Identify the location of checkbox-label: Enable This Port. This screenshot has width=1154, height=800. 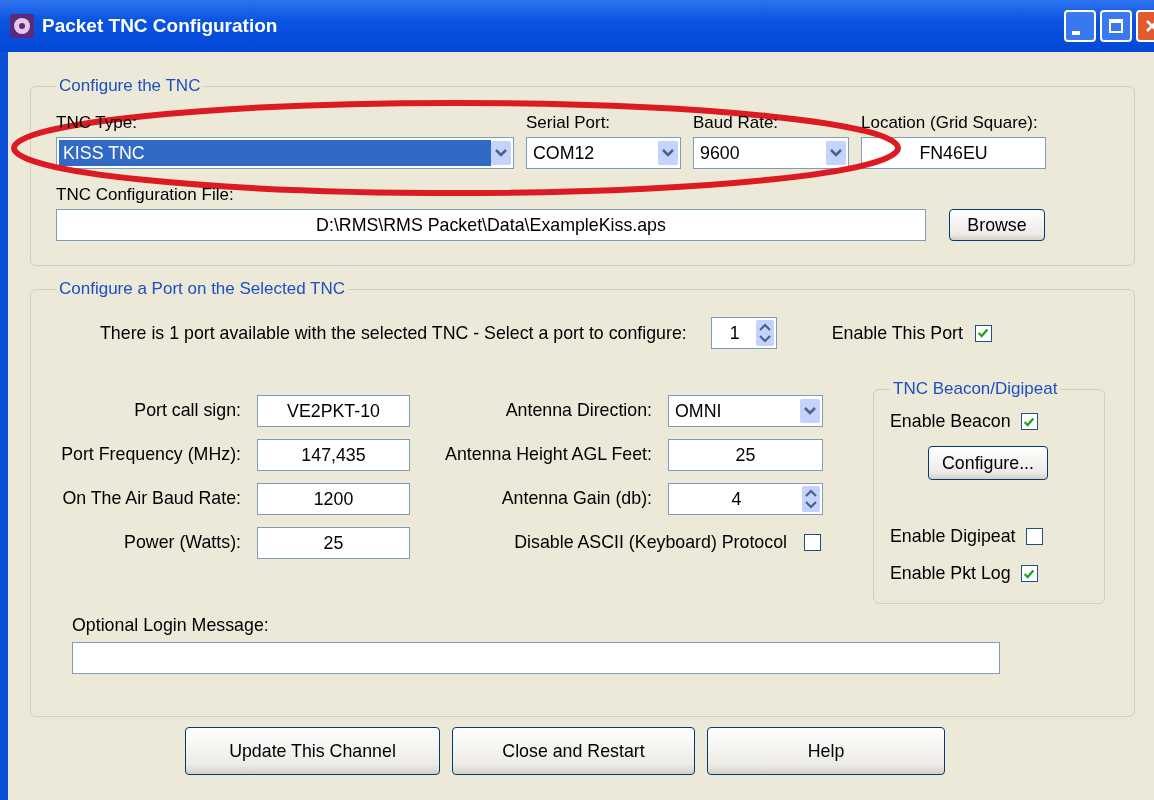
(897, 333).